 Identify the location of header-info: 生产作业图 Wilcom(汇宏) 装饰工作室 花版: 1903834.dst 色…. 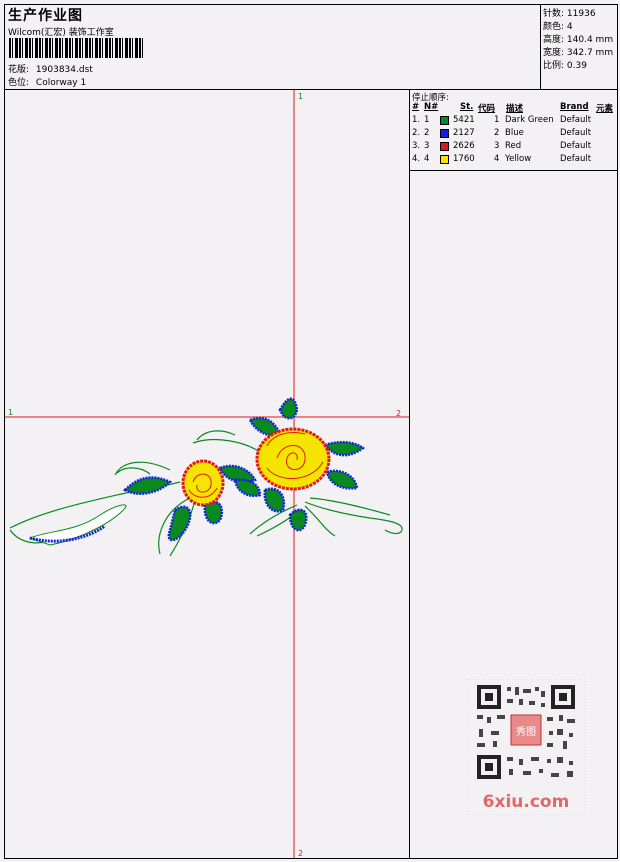
(273, 47).